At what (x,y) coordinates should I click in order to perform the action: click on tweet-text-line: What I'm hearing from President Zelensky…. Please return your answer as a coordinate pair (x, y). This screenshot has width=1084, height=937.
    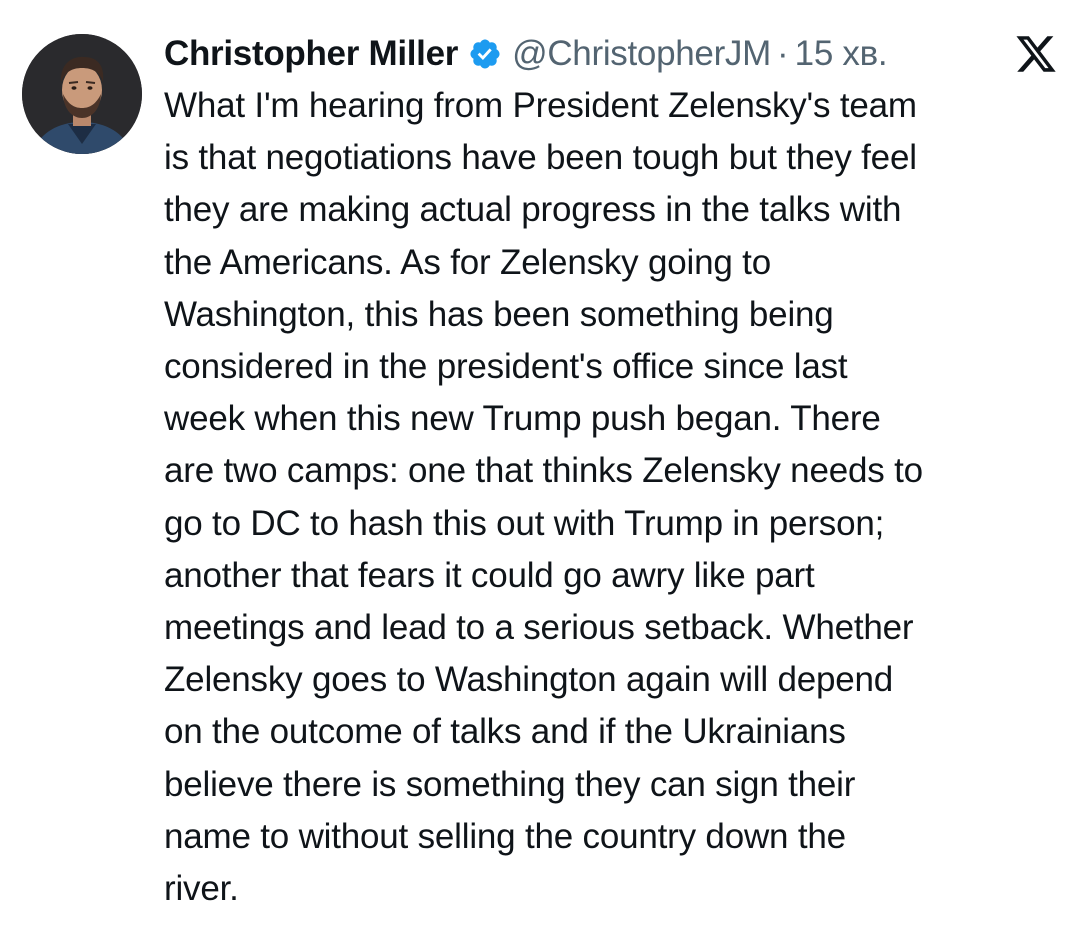
    Looking at the image, I should click on (540, 105).